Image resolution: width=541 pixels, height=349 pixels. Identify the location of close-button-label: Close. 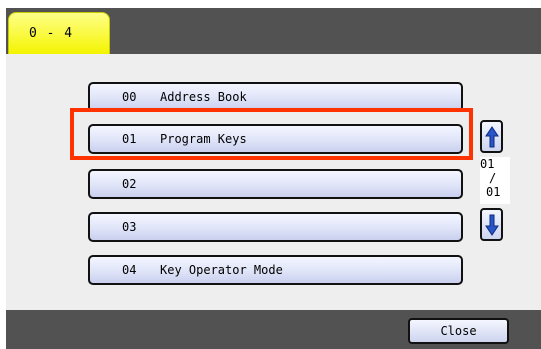
(458, 331).